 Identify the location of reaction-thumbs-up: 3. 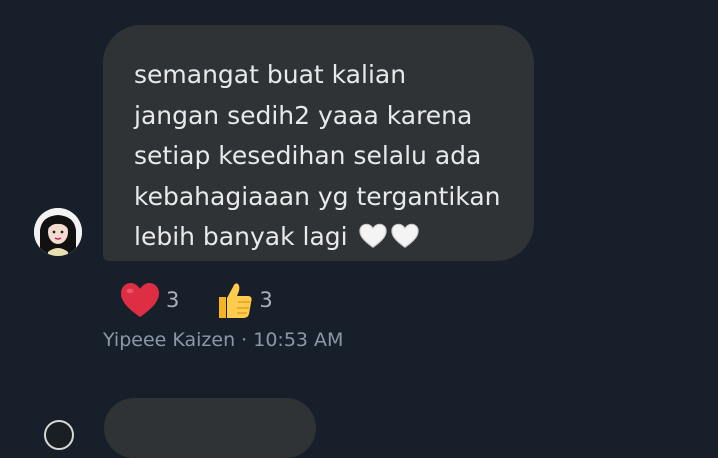
(242, 300).